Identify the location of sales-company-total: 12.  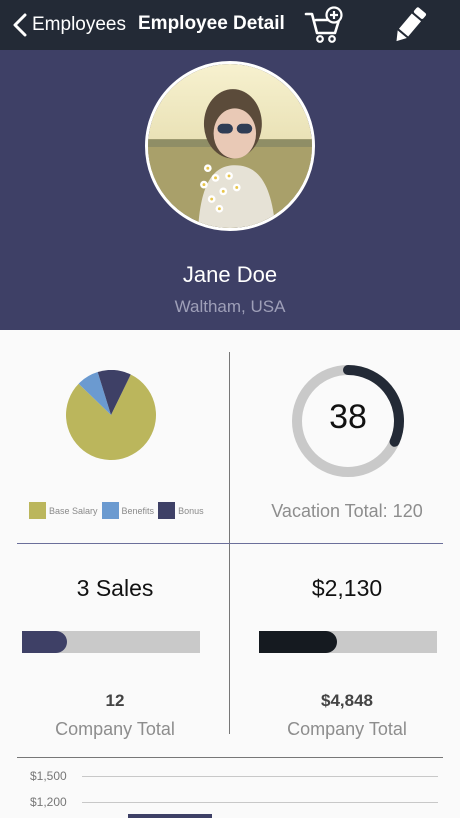
(115, 700).